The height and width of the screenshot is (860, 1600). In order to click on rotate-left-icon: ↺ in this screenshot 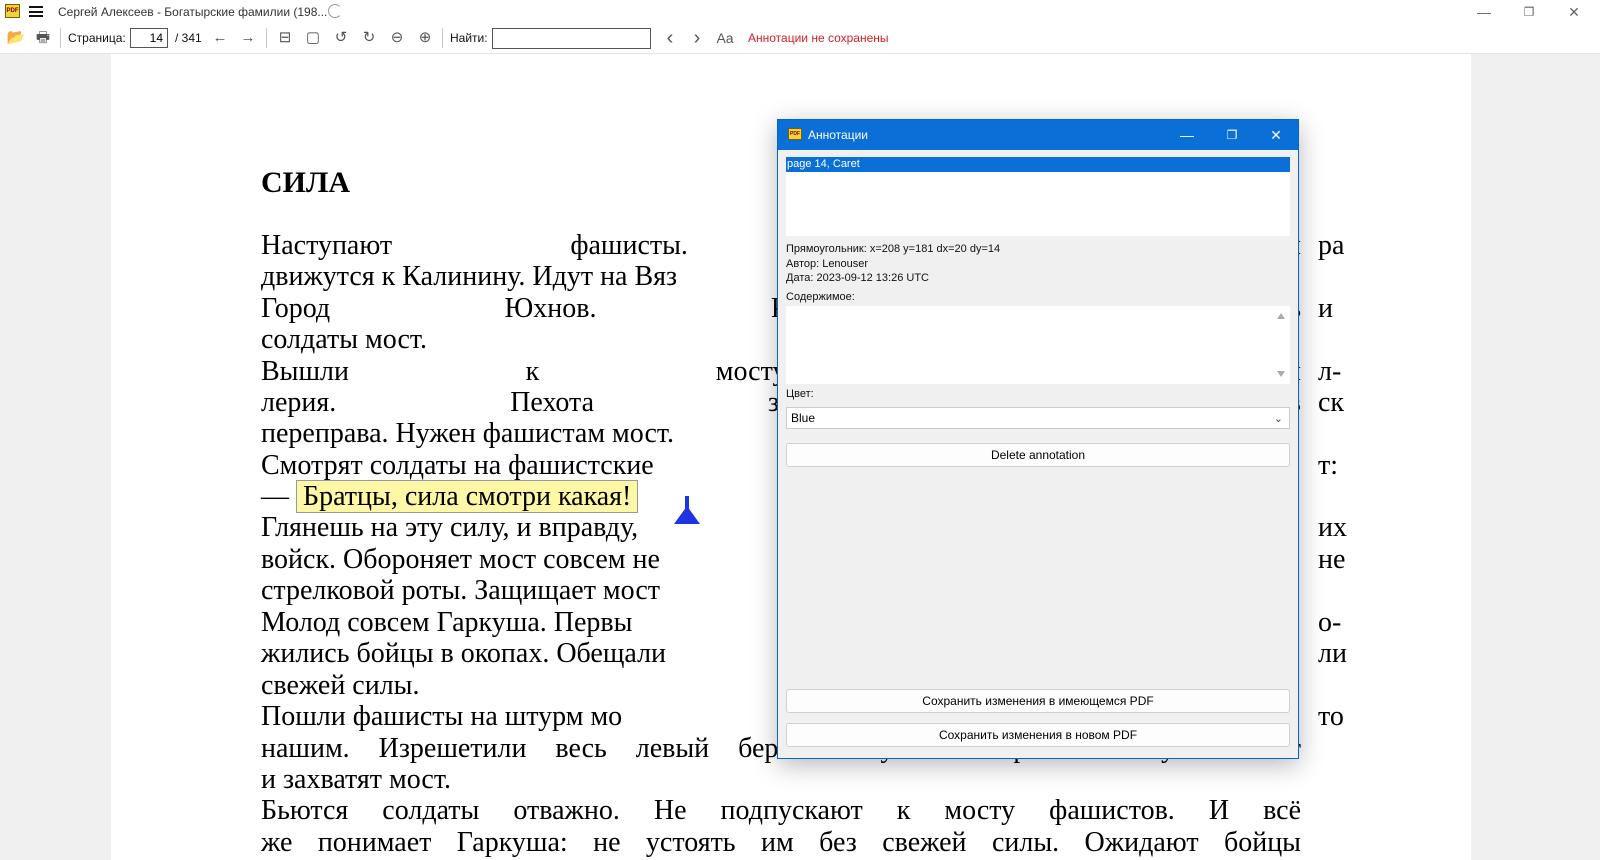, I will do `click(341, 38)`.